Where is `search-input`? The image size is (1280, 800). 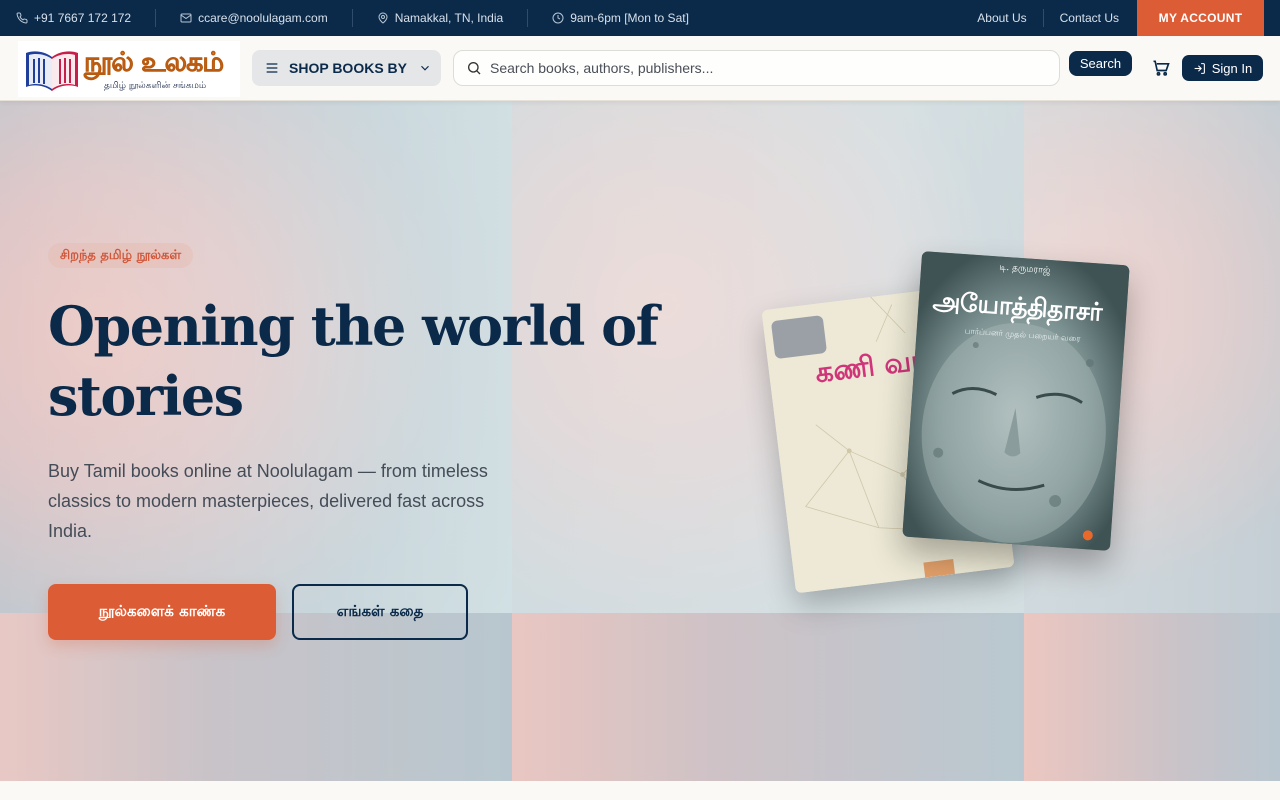 search-input is located at coordinates (760, 68).